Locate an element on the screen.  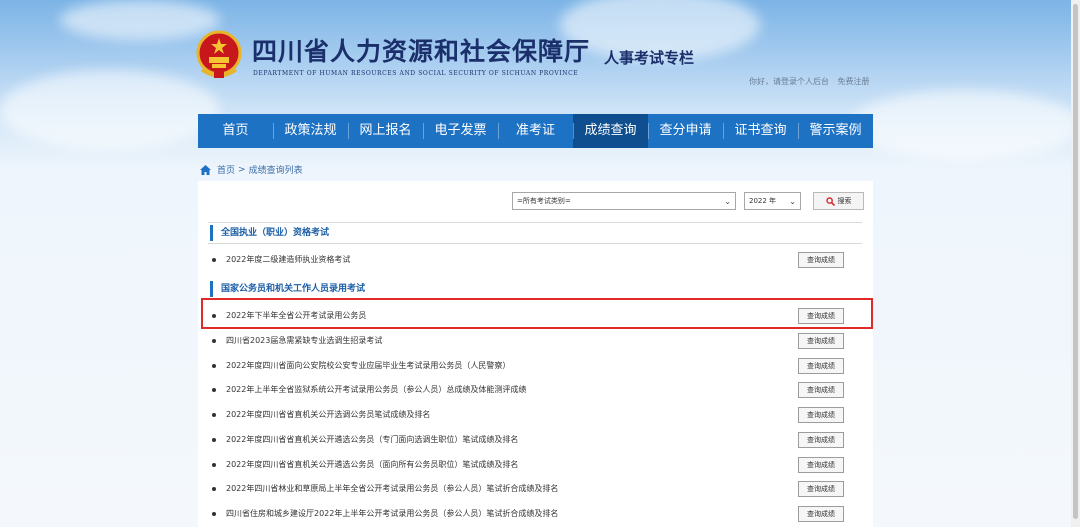
exam-title: 2022年度四川省面向公安院校公安专业应届毕业生考试录用公务员（人民警察） is located at coordinates (368, 365).